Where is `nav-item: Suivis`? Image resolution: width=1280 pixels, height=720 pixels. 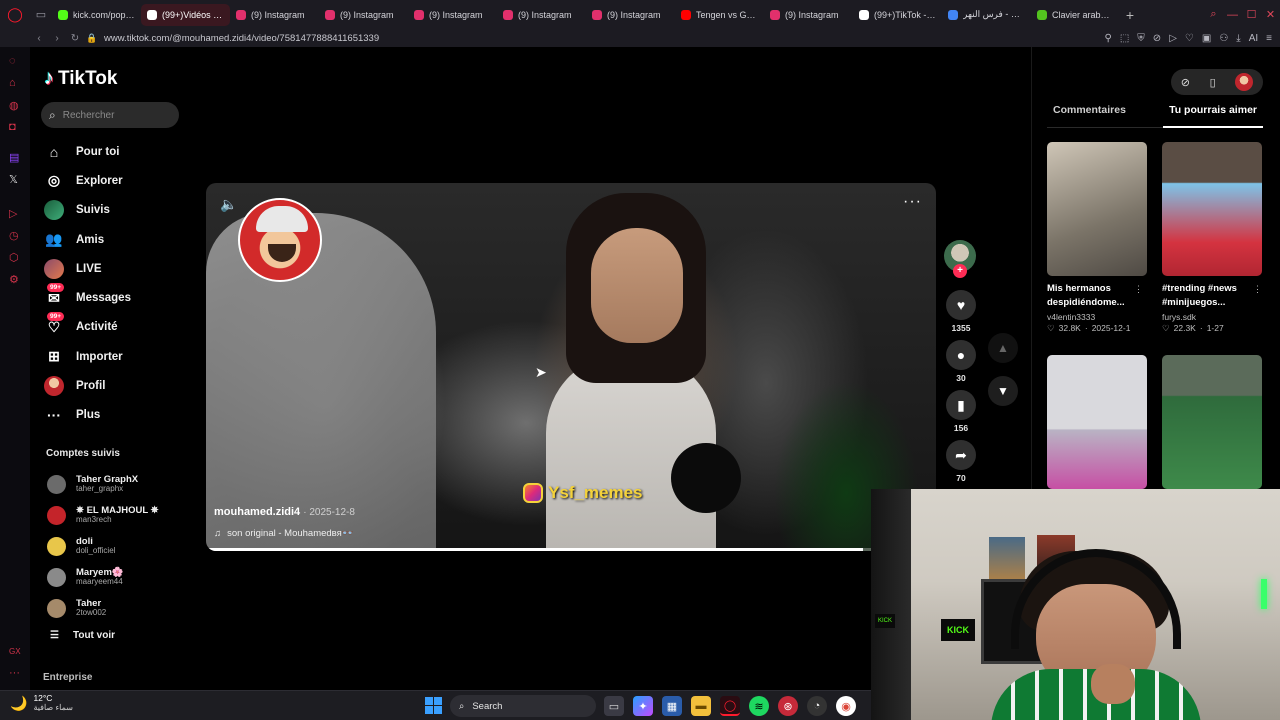 nav-item: Suivis is located at coordinates (119, 210).